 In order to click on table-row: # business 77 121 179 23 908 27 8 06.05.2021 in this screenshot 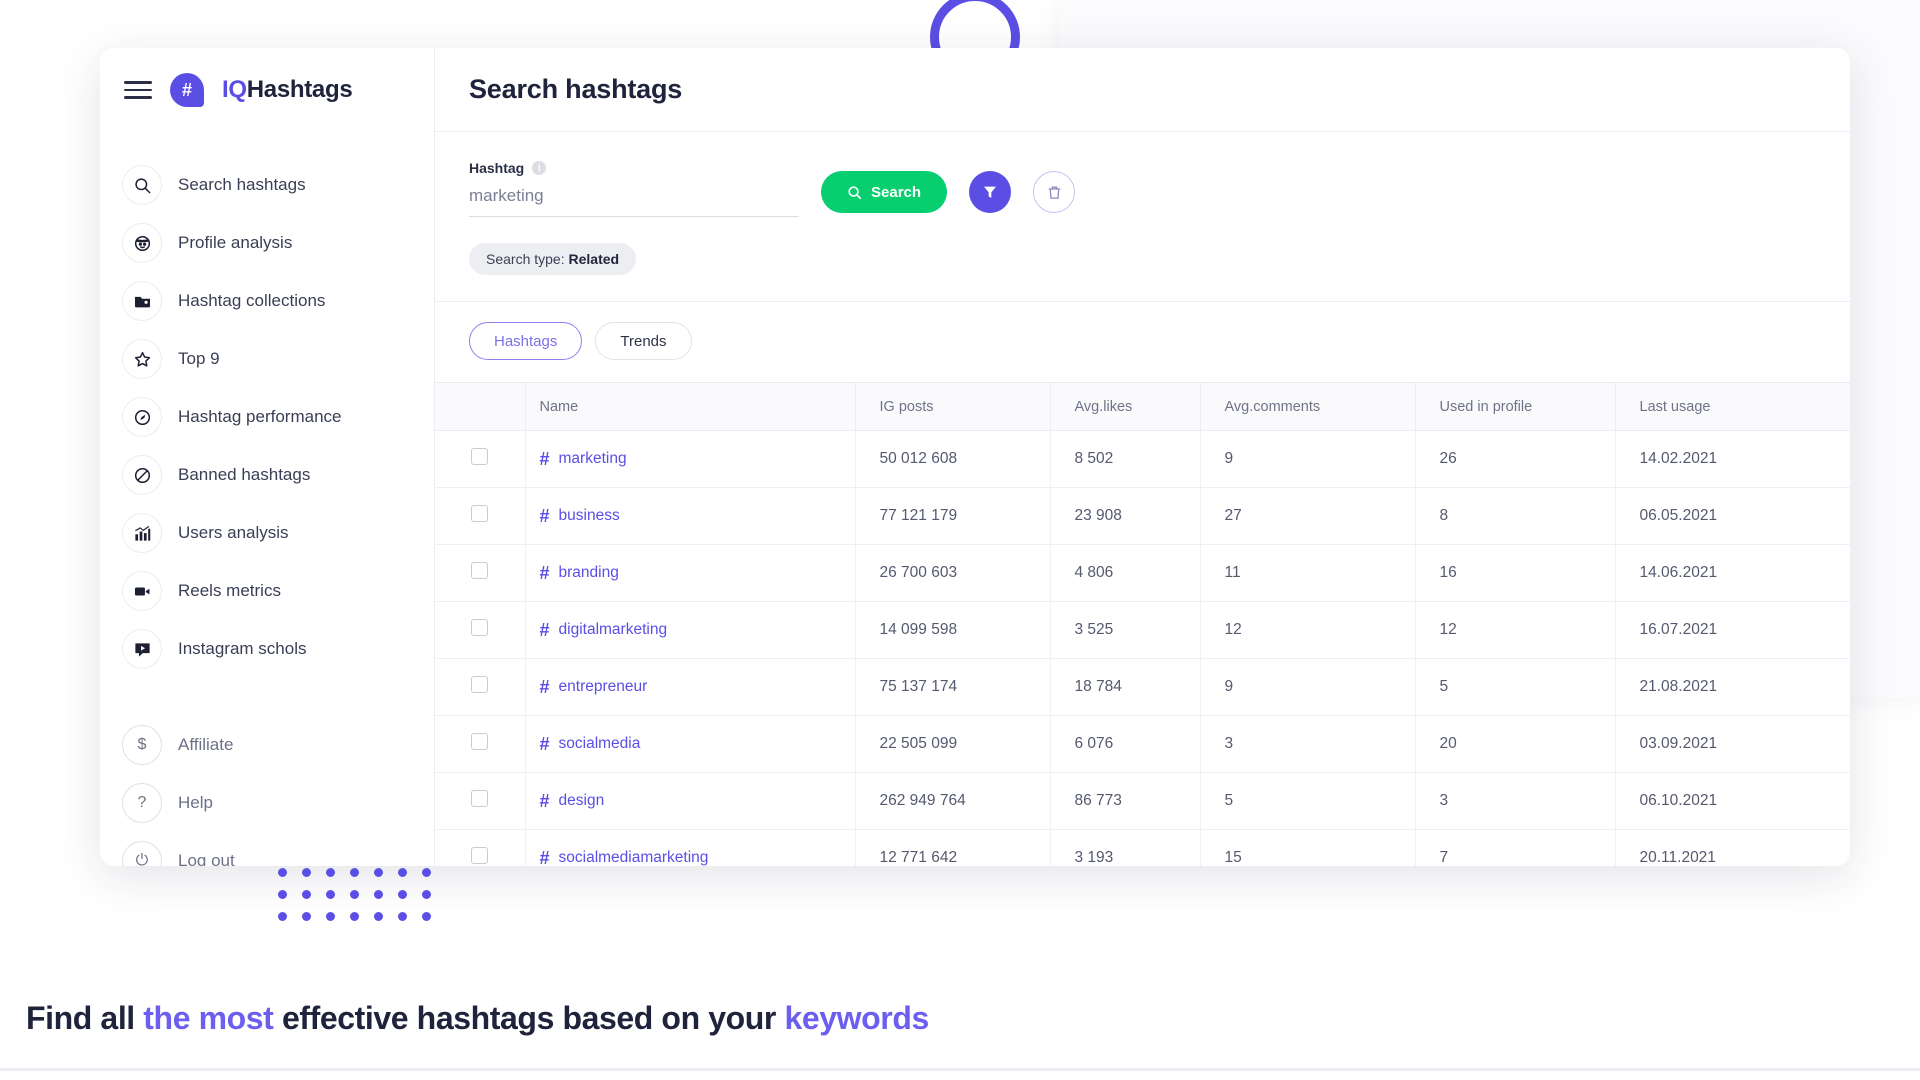, I will do `click(1142, 516)`.